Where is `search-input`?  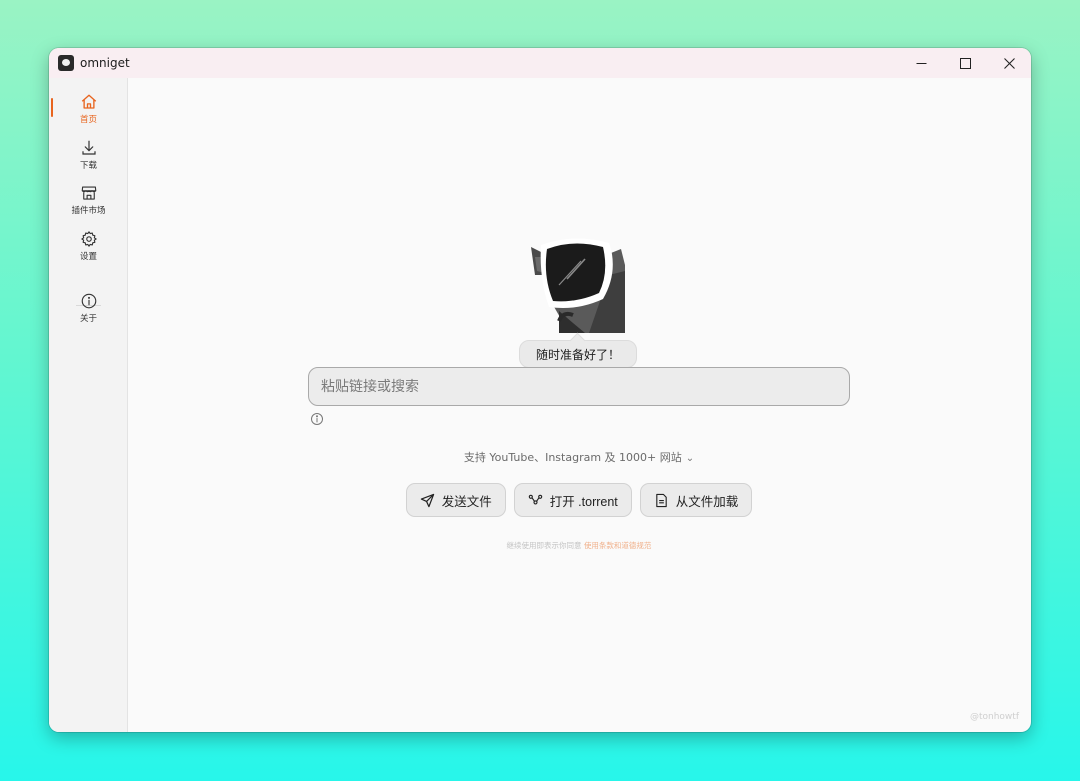
search-input is located at coordinates (579, 386).